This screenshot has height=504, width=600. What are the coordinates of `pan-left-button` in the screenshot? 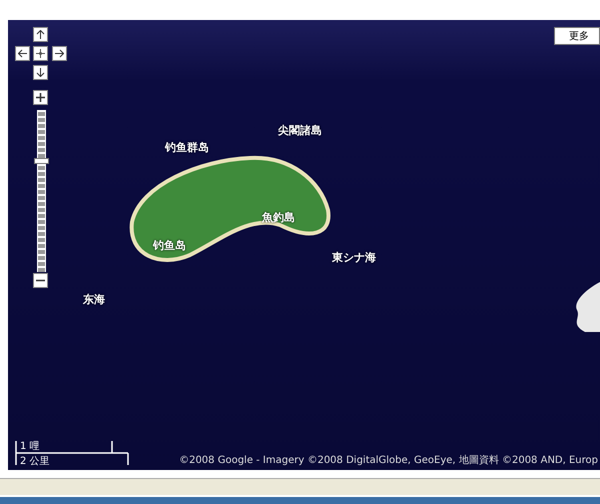 It's located at (22, 53).